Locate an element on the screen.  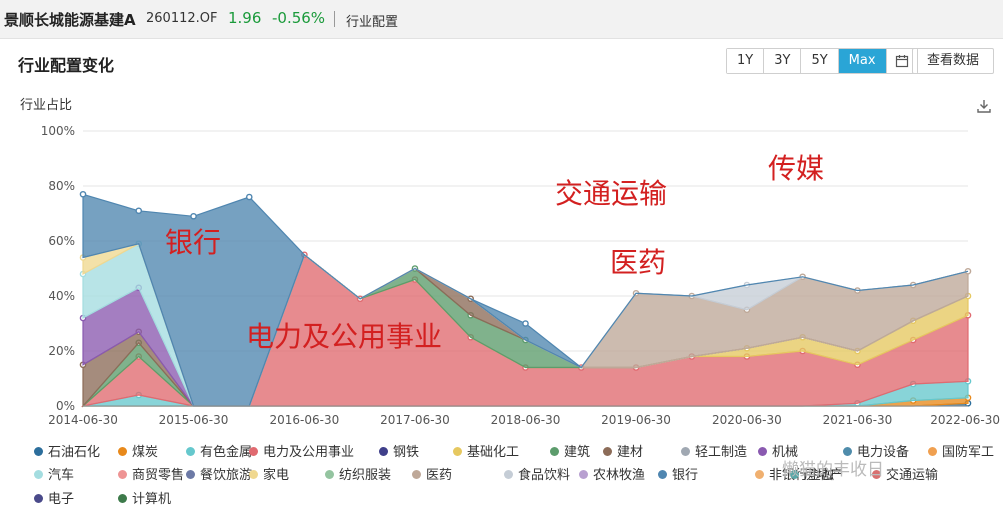
legend-item: 石油石化 is located at coordinates (67, 450).